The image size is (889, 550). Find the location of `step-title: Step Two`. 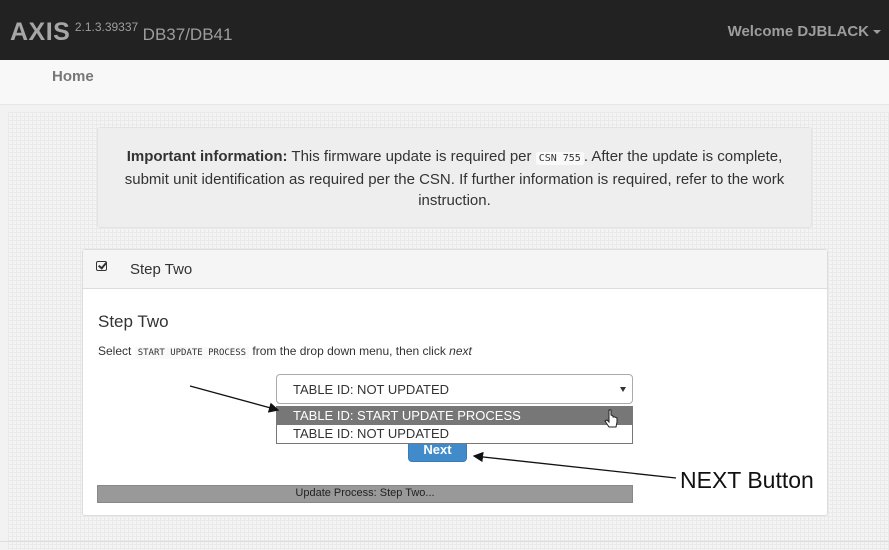

step-title: Step Two is located at coordinates (133, 321).